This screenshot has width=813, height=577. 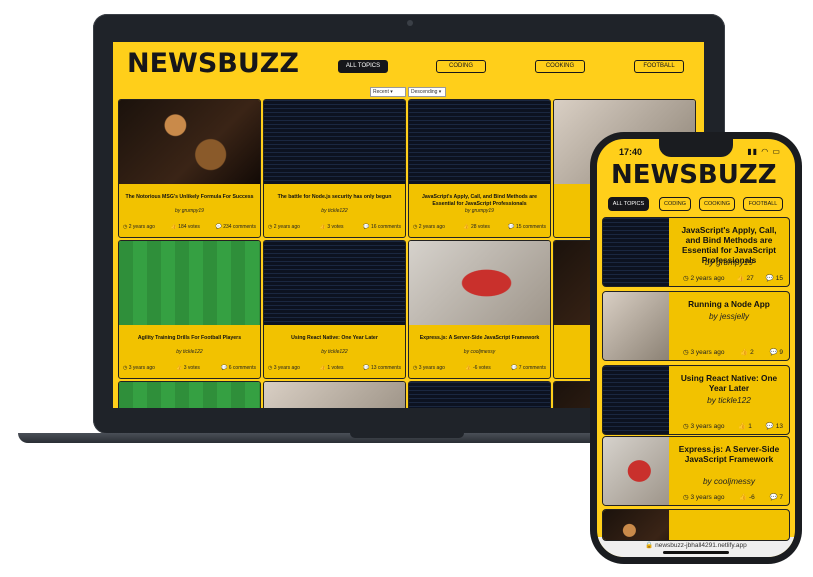 I want to click on nav-cooking: COOKING, so click(x=560, y=66).